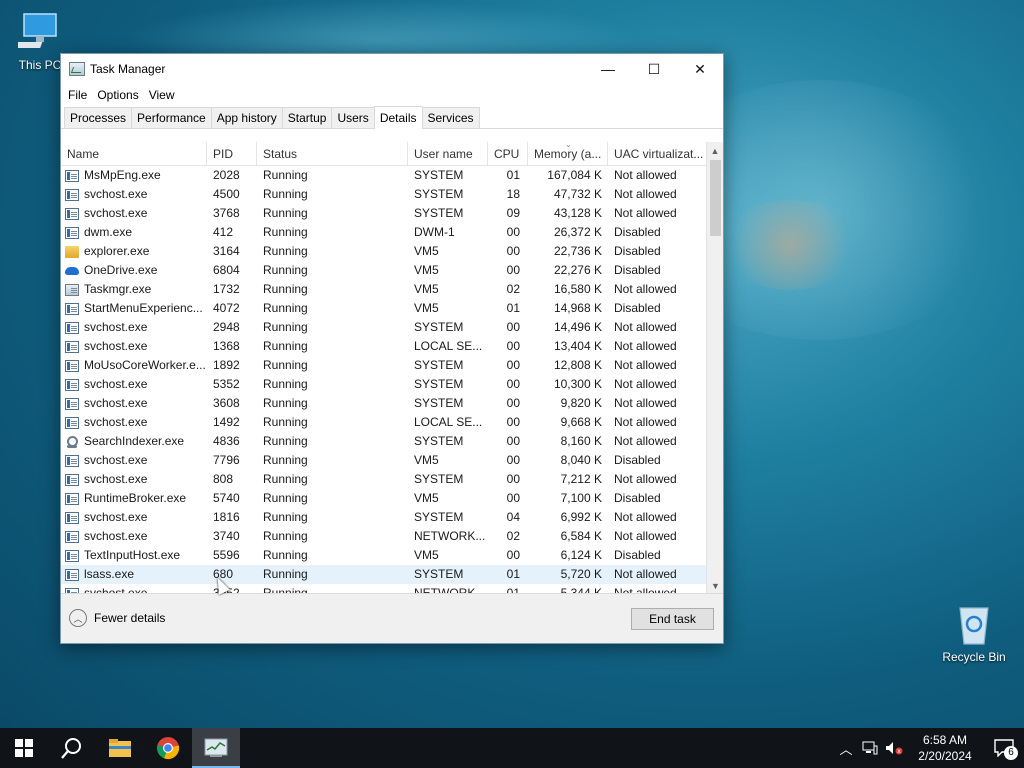  What do you see at coordinates (118, 289) in the screenshot?
I see `process-name: Taskmgr.exe` at bounding box center [118, 289].